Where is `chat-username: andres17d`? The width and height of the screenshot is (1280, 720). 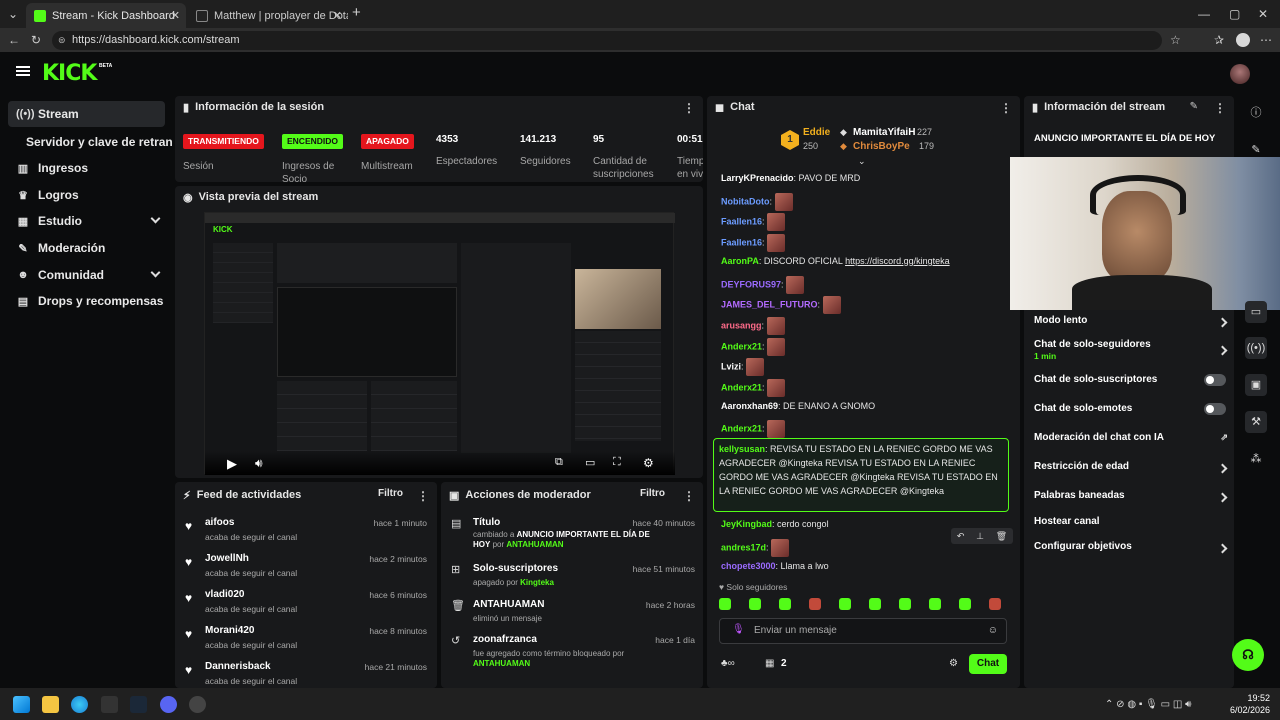
chat-username: andres17d is located at coordinates (743, 547).